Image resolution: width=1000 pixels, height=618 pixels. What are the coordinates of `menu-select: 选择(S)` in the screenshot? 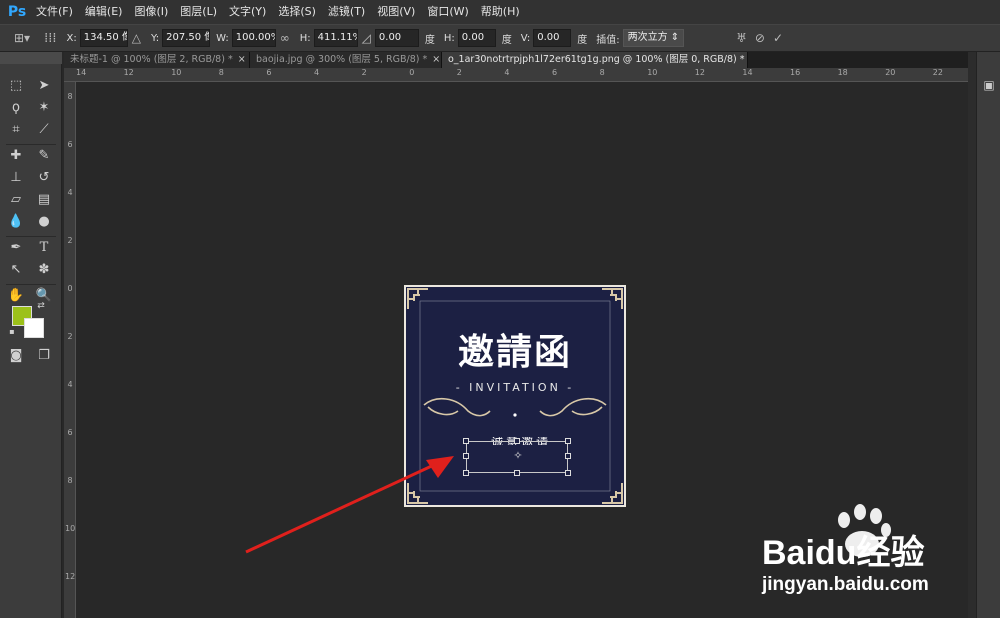 It's located at (297, 12).